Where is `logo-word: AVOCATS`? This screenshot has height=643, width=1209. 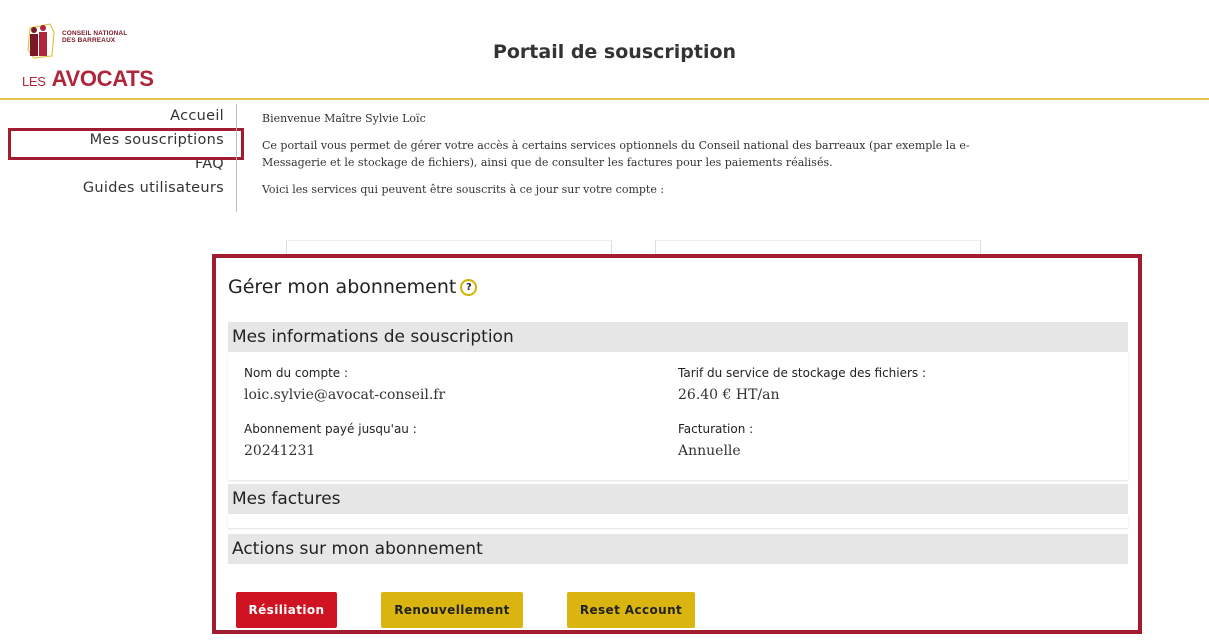 logo-word: AVOCATS is located at coordinates (102, 78).